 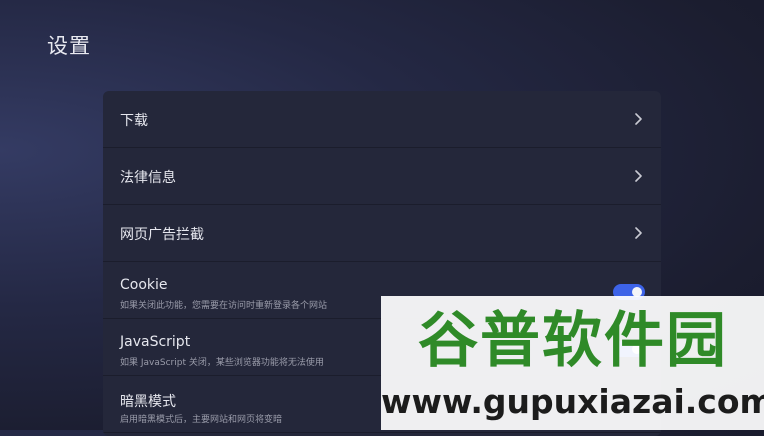 I want to click on settings-item-description: 启用暗黑模式后，主要网站和网页将变暗, so click(x=201, y=420).